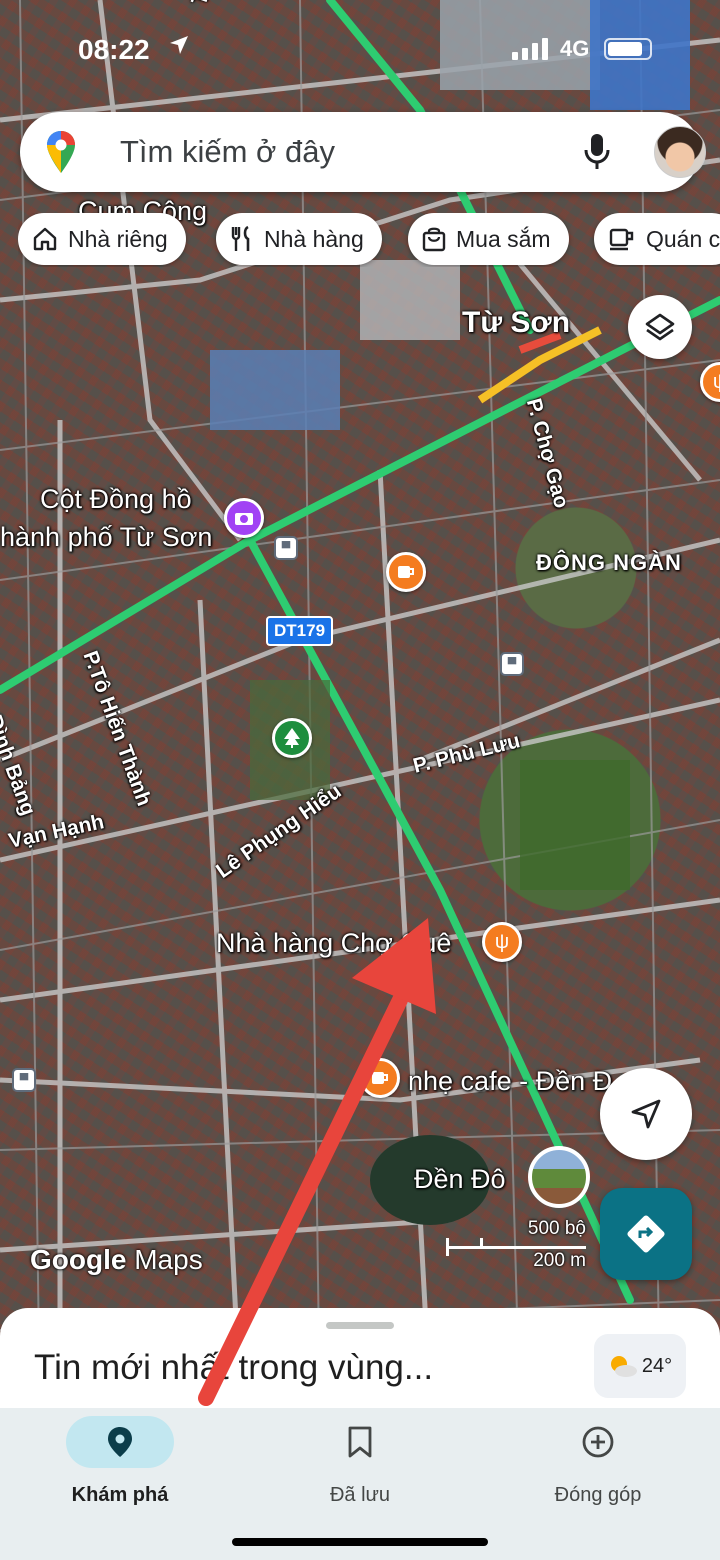  I want to click on google-maps-logo: Google Maps, so click(116, 1260).